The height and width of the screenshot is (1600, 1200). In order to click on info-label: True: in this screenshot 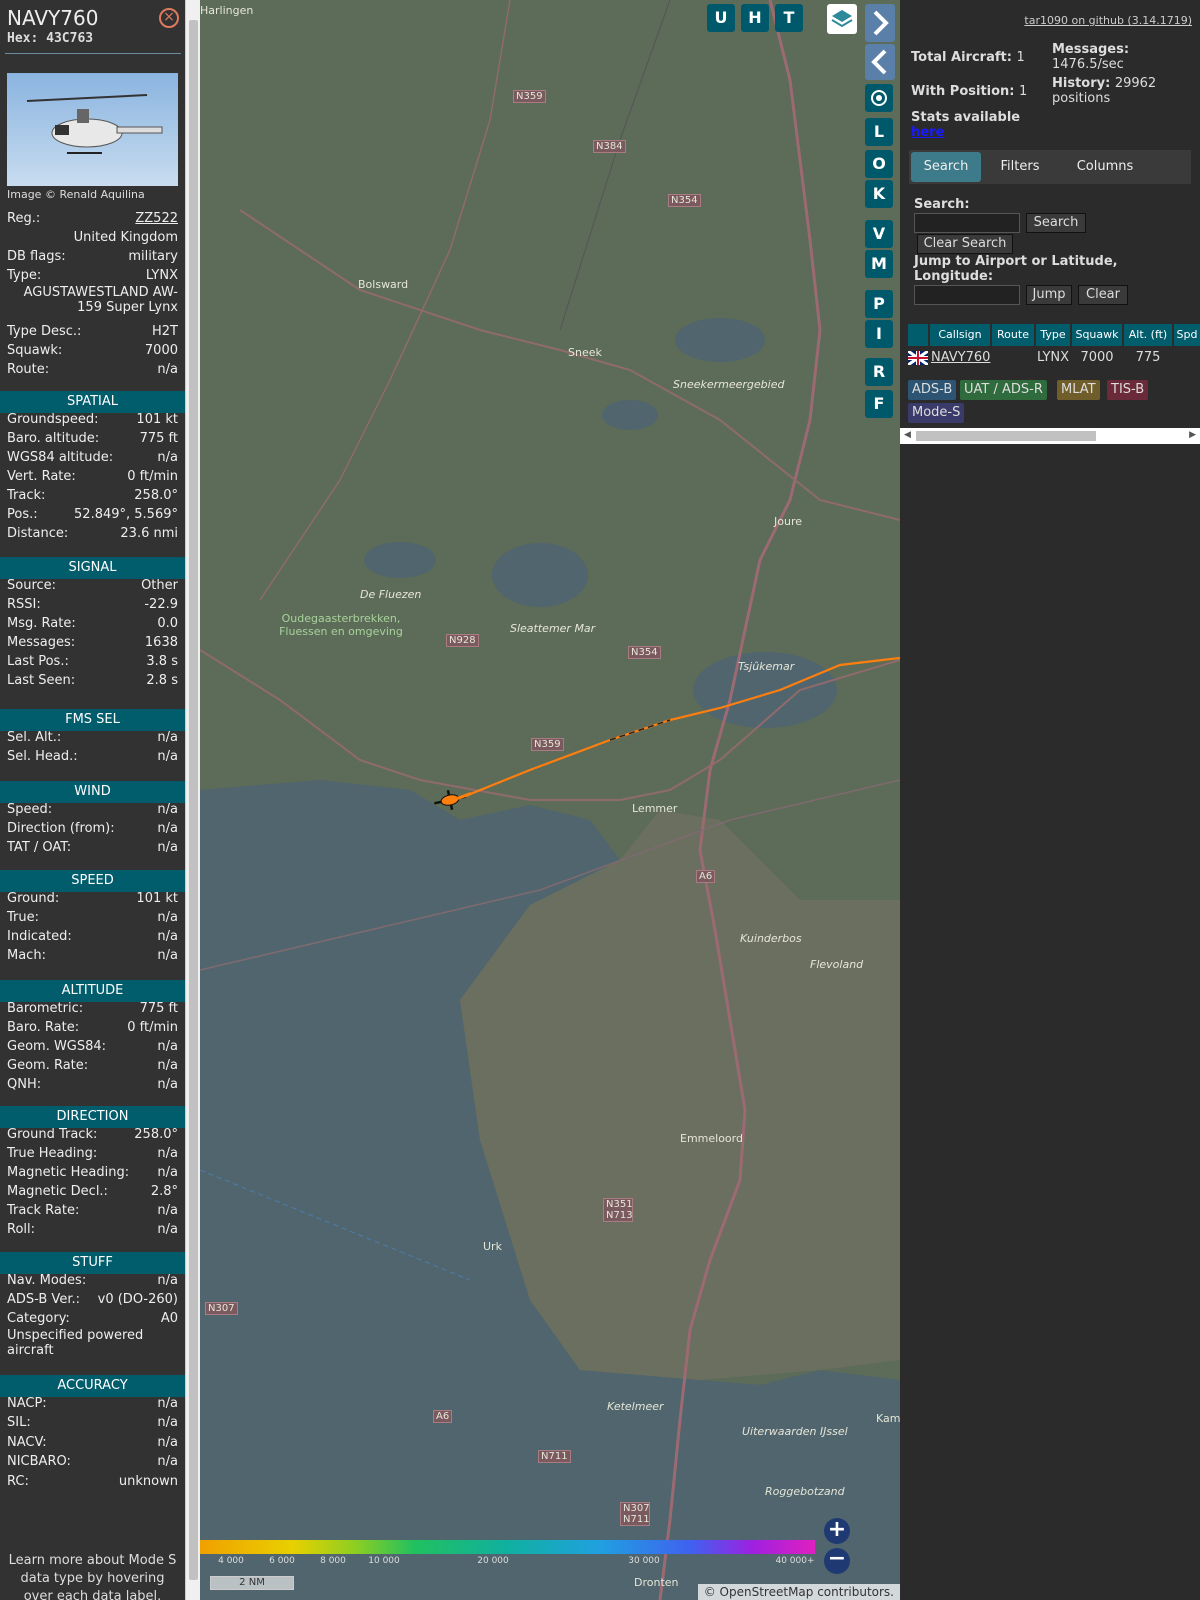, I will do `click(23, 917)`.